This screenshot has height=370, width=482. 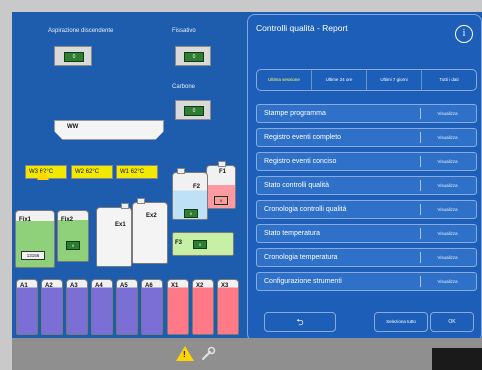 I want to click on ex1-bottle: Ex1, so click(x=114, y=235).